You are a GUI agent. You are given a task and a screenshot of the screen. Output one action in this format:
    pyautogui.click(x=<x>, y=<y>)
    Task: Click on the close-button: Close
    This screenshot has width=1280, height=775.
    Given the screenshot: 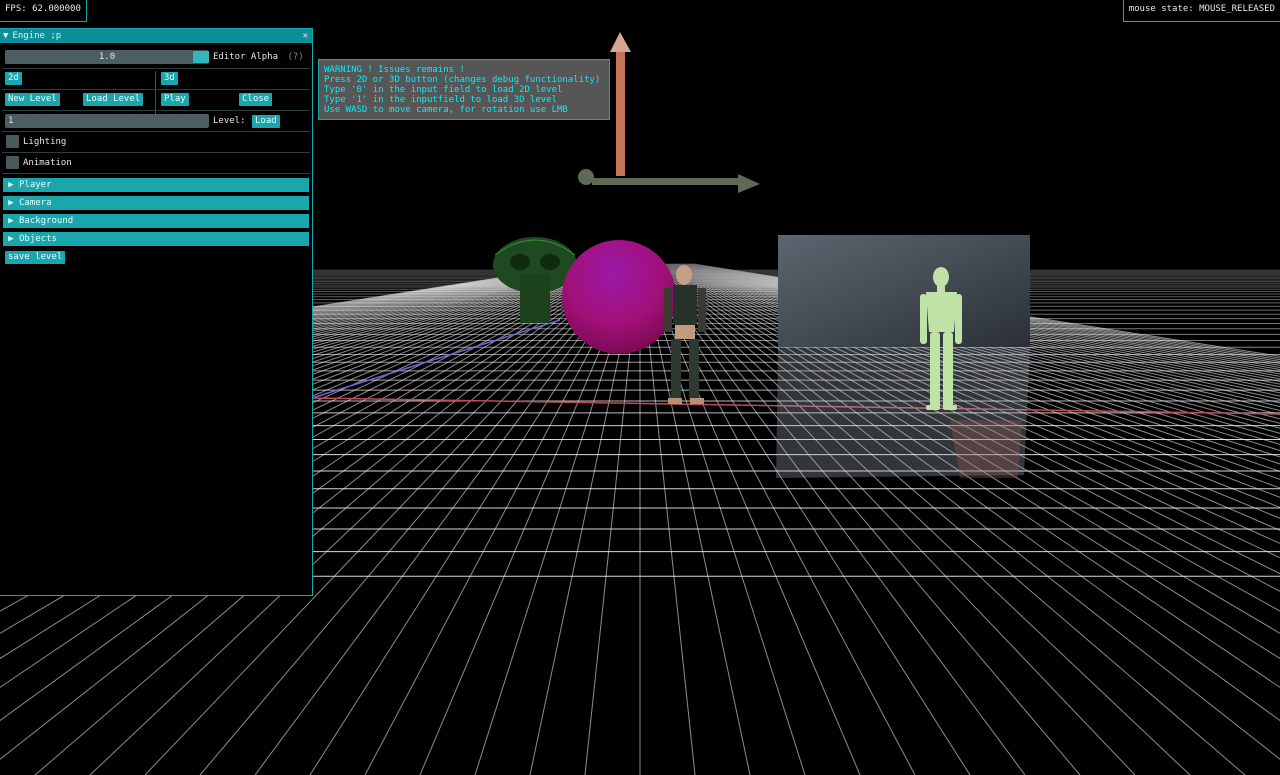 What is the action you would take?
    pyautogui.click(x=256, y=99)
    